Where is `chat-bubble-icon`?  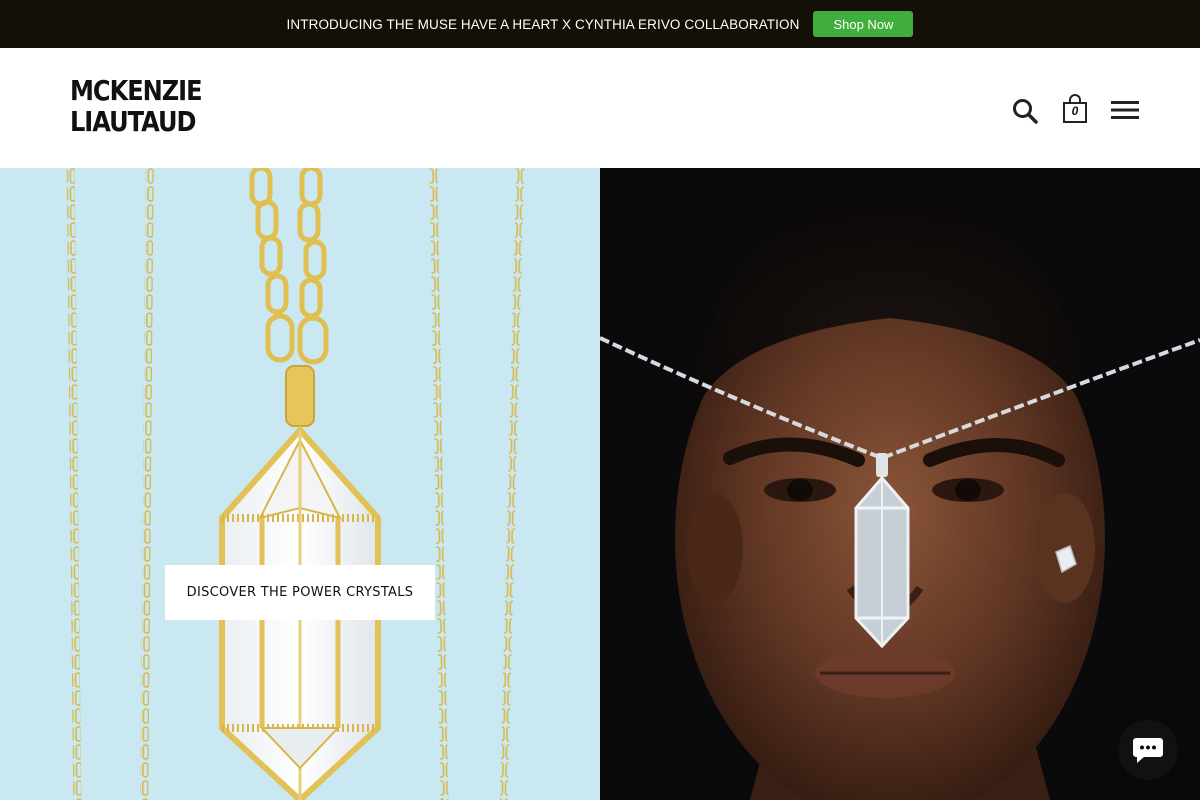
chat-bubble-icon is located at coordinates (1148, 750).